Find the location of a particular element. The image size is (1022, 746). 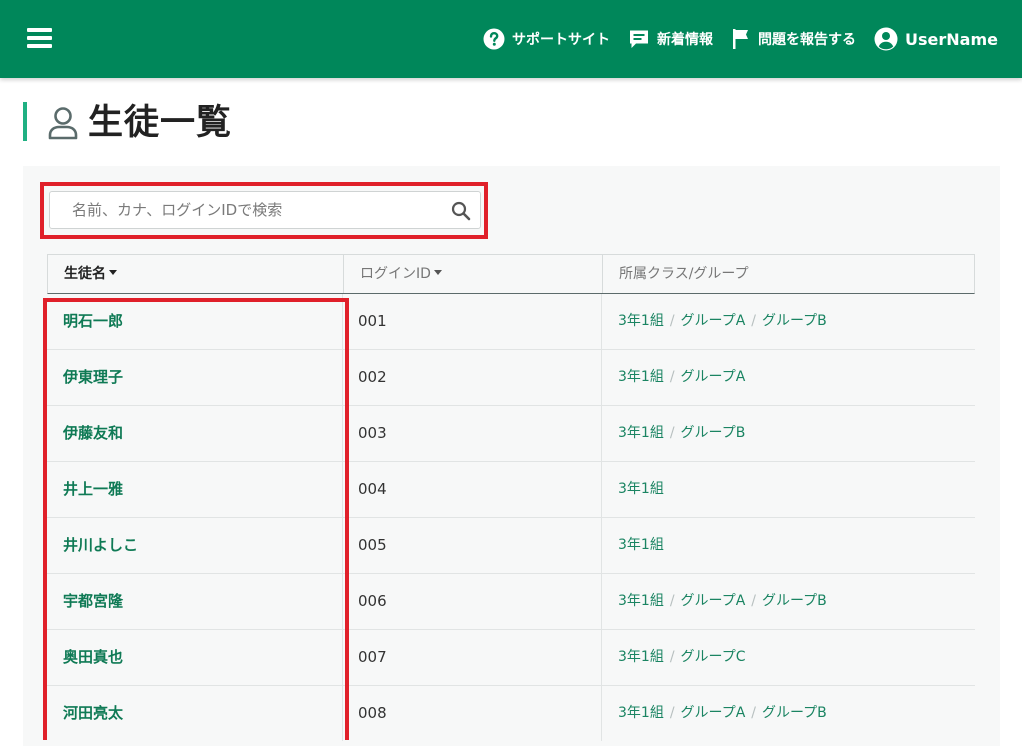

login-id-cell: 001 is located at coordinates (471, 321).